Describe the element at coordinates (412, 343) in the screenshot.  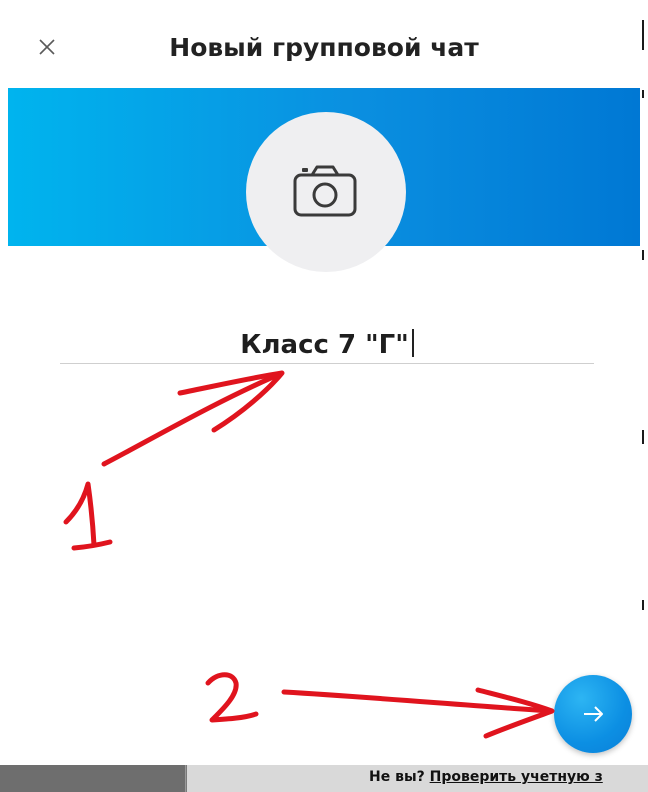
I see `text-caret` at that location.